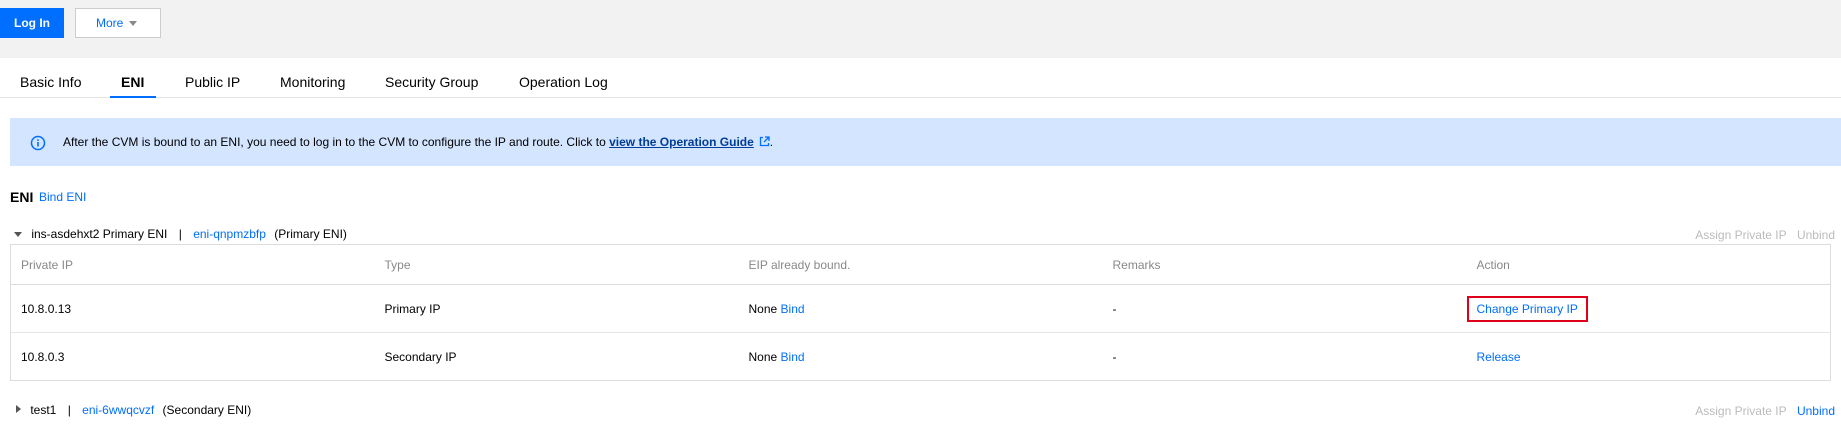 Image resolution: width=1841 pixels, height=436 pixels. Describe the element at coordinates (133, 23) in the screenshot. I see `caret-down-icon` at that location.